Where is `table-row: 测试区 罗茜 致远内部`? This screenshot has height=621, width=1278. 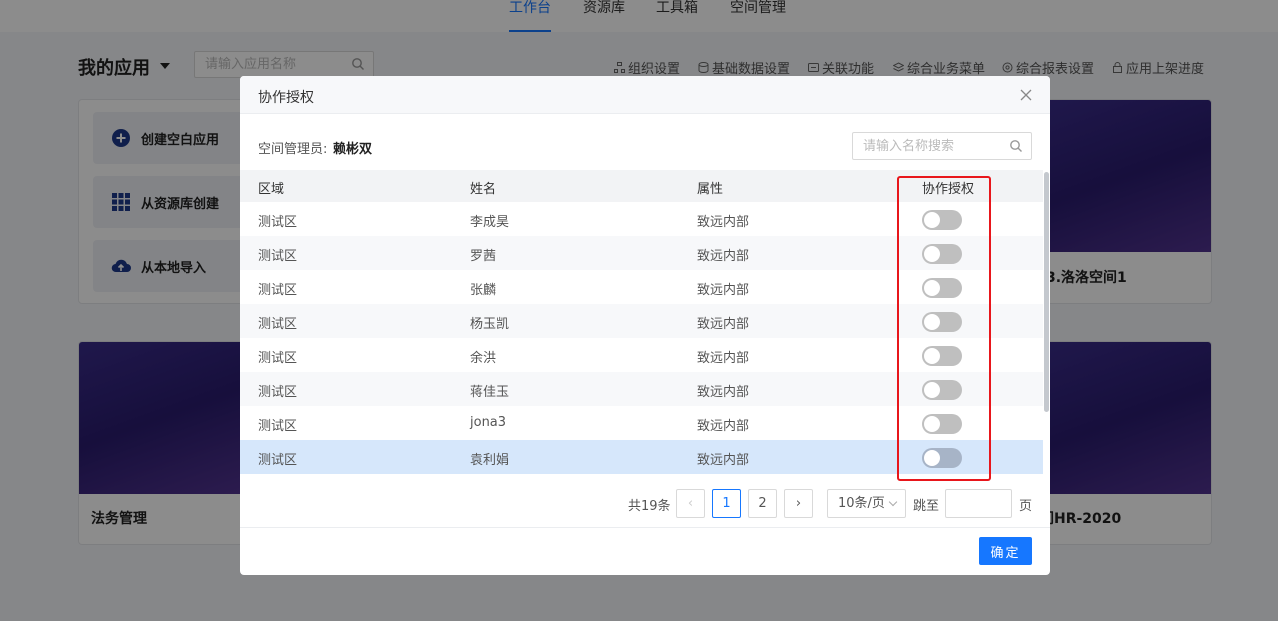
table-row: 测试区 罗茜 致远内部 is located at coordinates (641, 253).